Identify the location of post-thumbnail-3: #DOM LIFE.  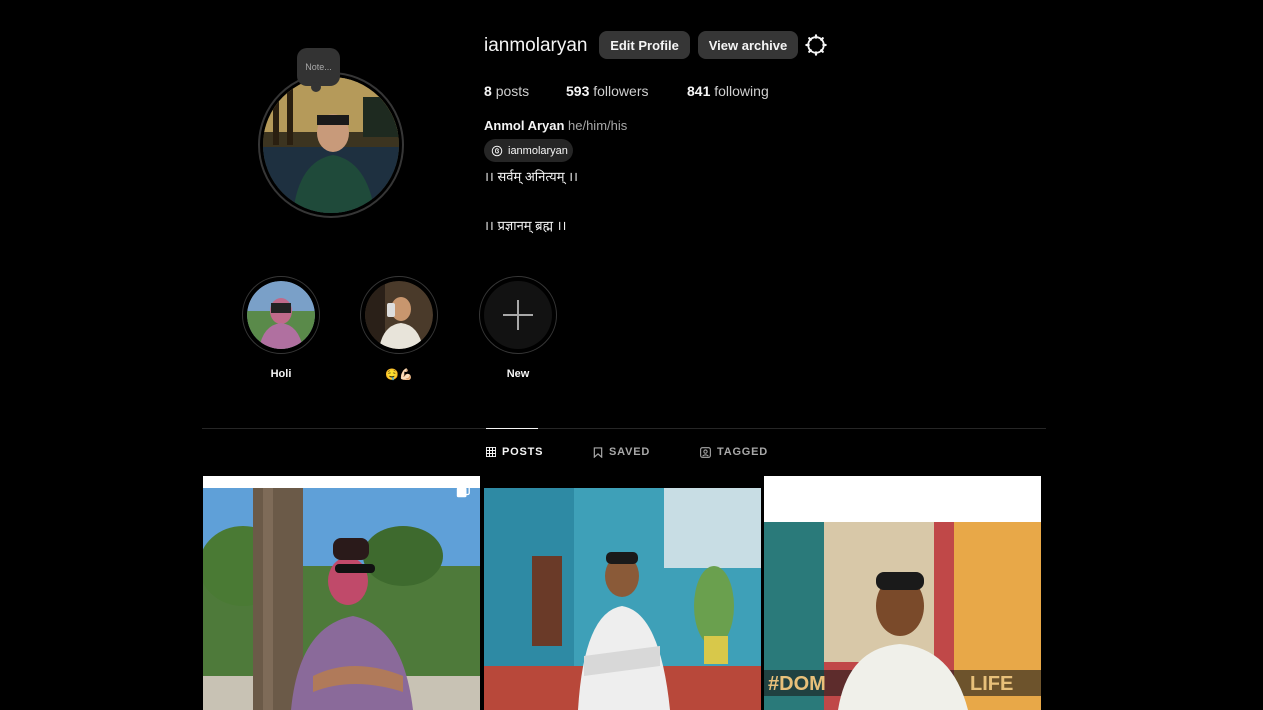
(902, 593).